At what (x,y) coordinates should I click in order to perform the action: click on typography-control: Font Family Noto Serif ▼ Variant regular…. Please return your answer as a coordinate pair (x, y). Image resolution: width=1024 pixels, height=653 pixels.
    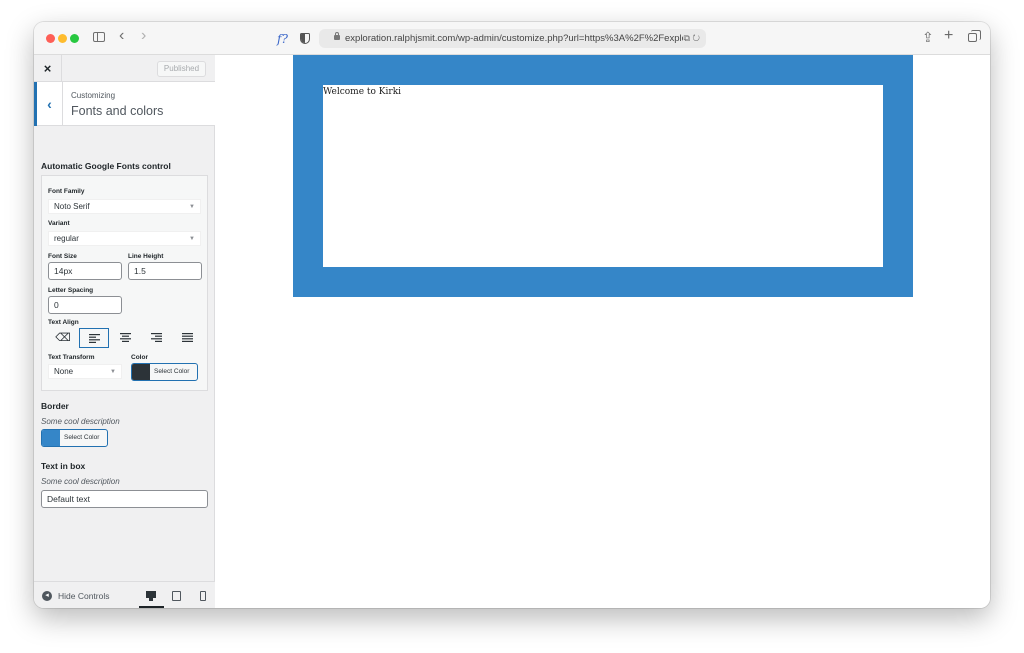
    Looking at the image, I should click on (124, 283).